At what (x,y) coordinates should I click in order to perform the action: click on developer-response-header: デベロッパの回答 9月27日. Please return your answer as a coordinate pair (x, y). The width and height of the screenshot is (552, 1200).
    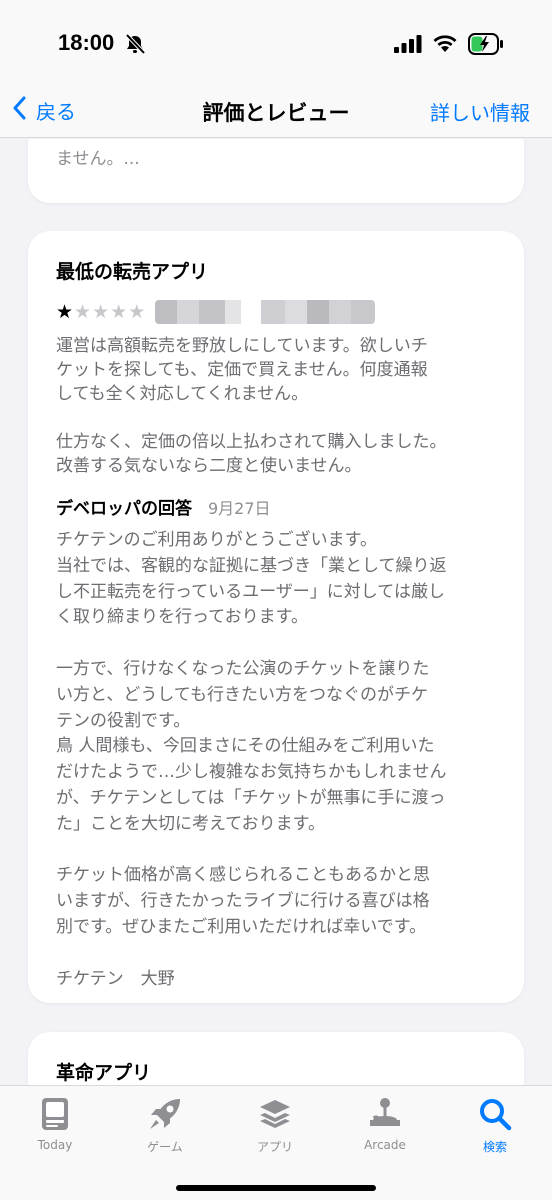
    Looking at the image, I should click on (277, 507).